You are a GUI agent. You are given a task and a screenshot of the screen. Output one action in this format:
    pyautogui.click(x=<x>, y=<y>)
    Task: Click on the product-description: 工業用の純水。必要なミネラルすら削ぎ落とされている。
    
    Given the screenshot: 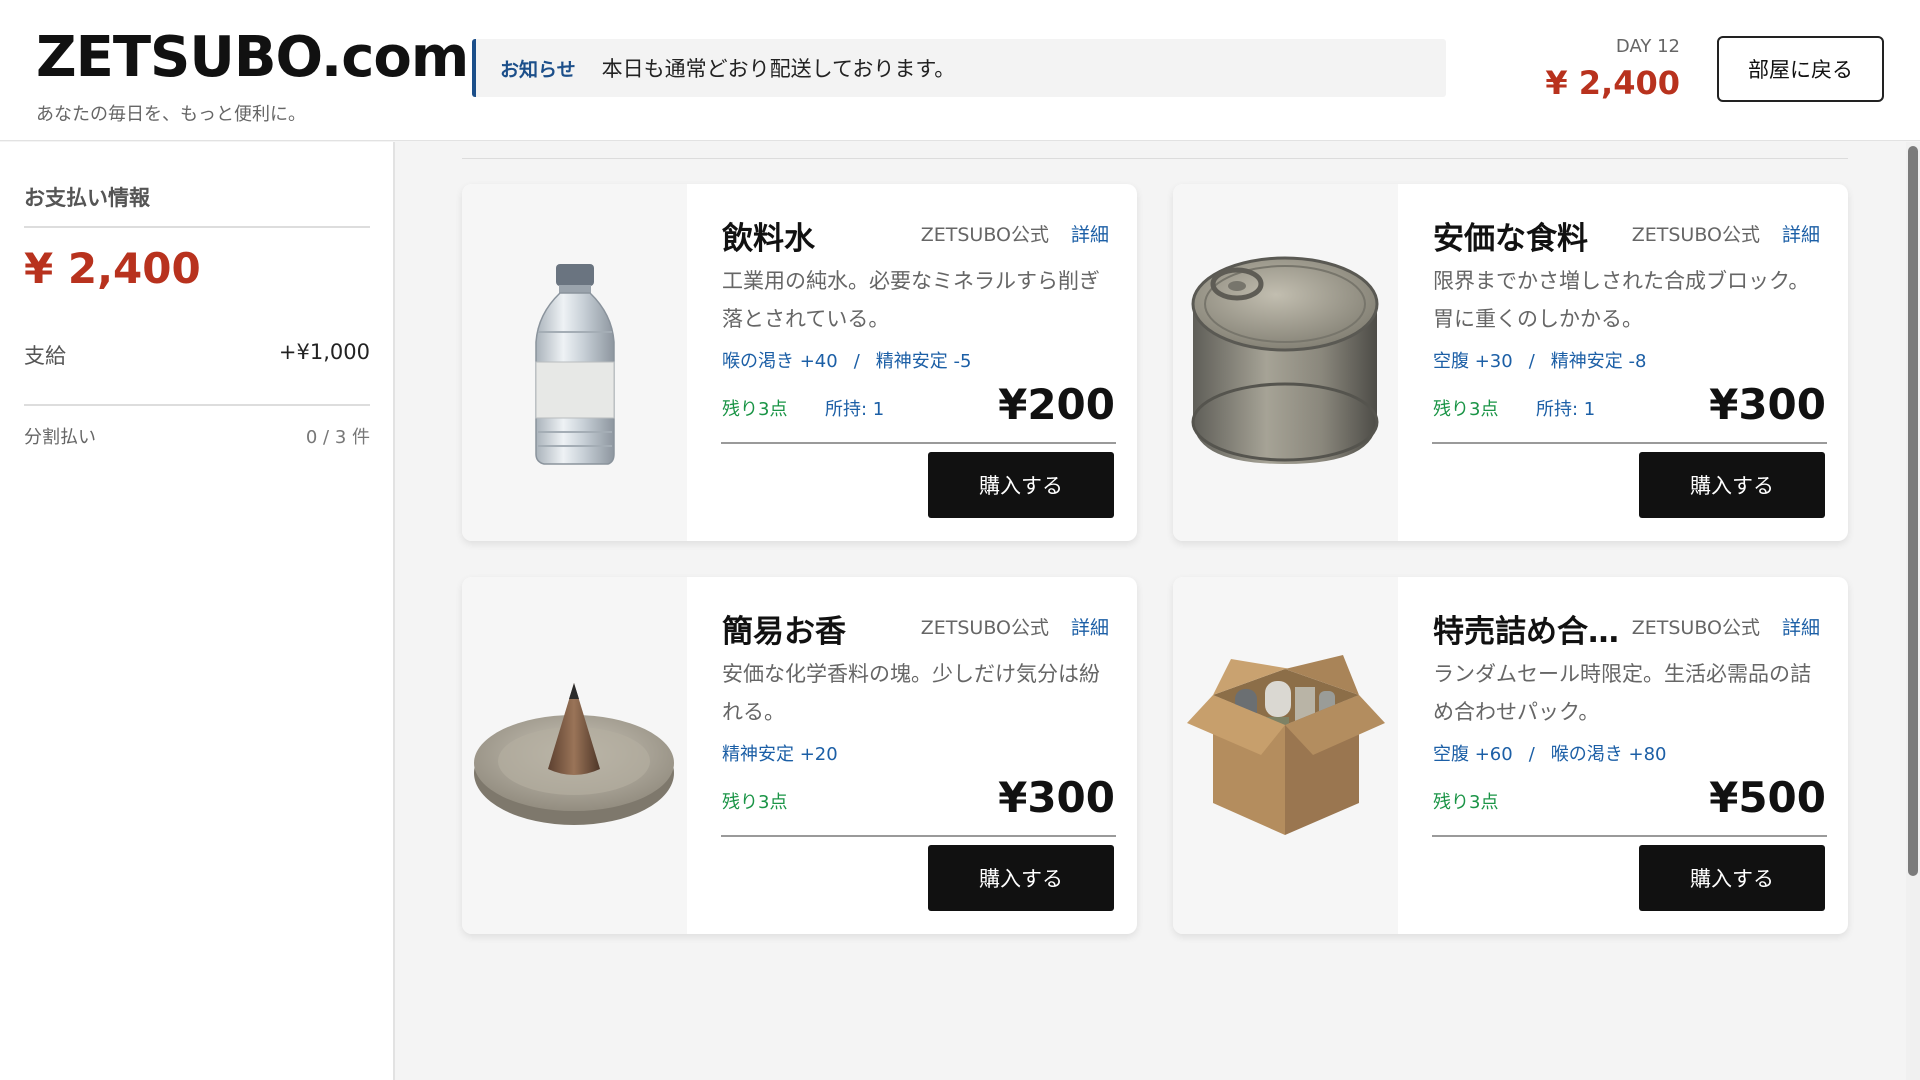 What is the action you would take?
    pyautogui.click(x=911, y=300)
    